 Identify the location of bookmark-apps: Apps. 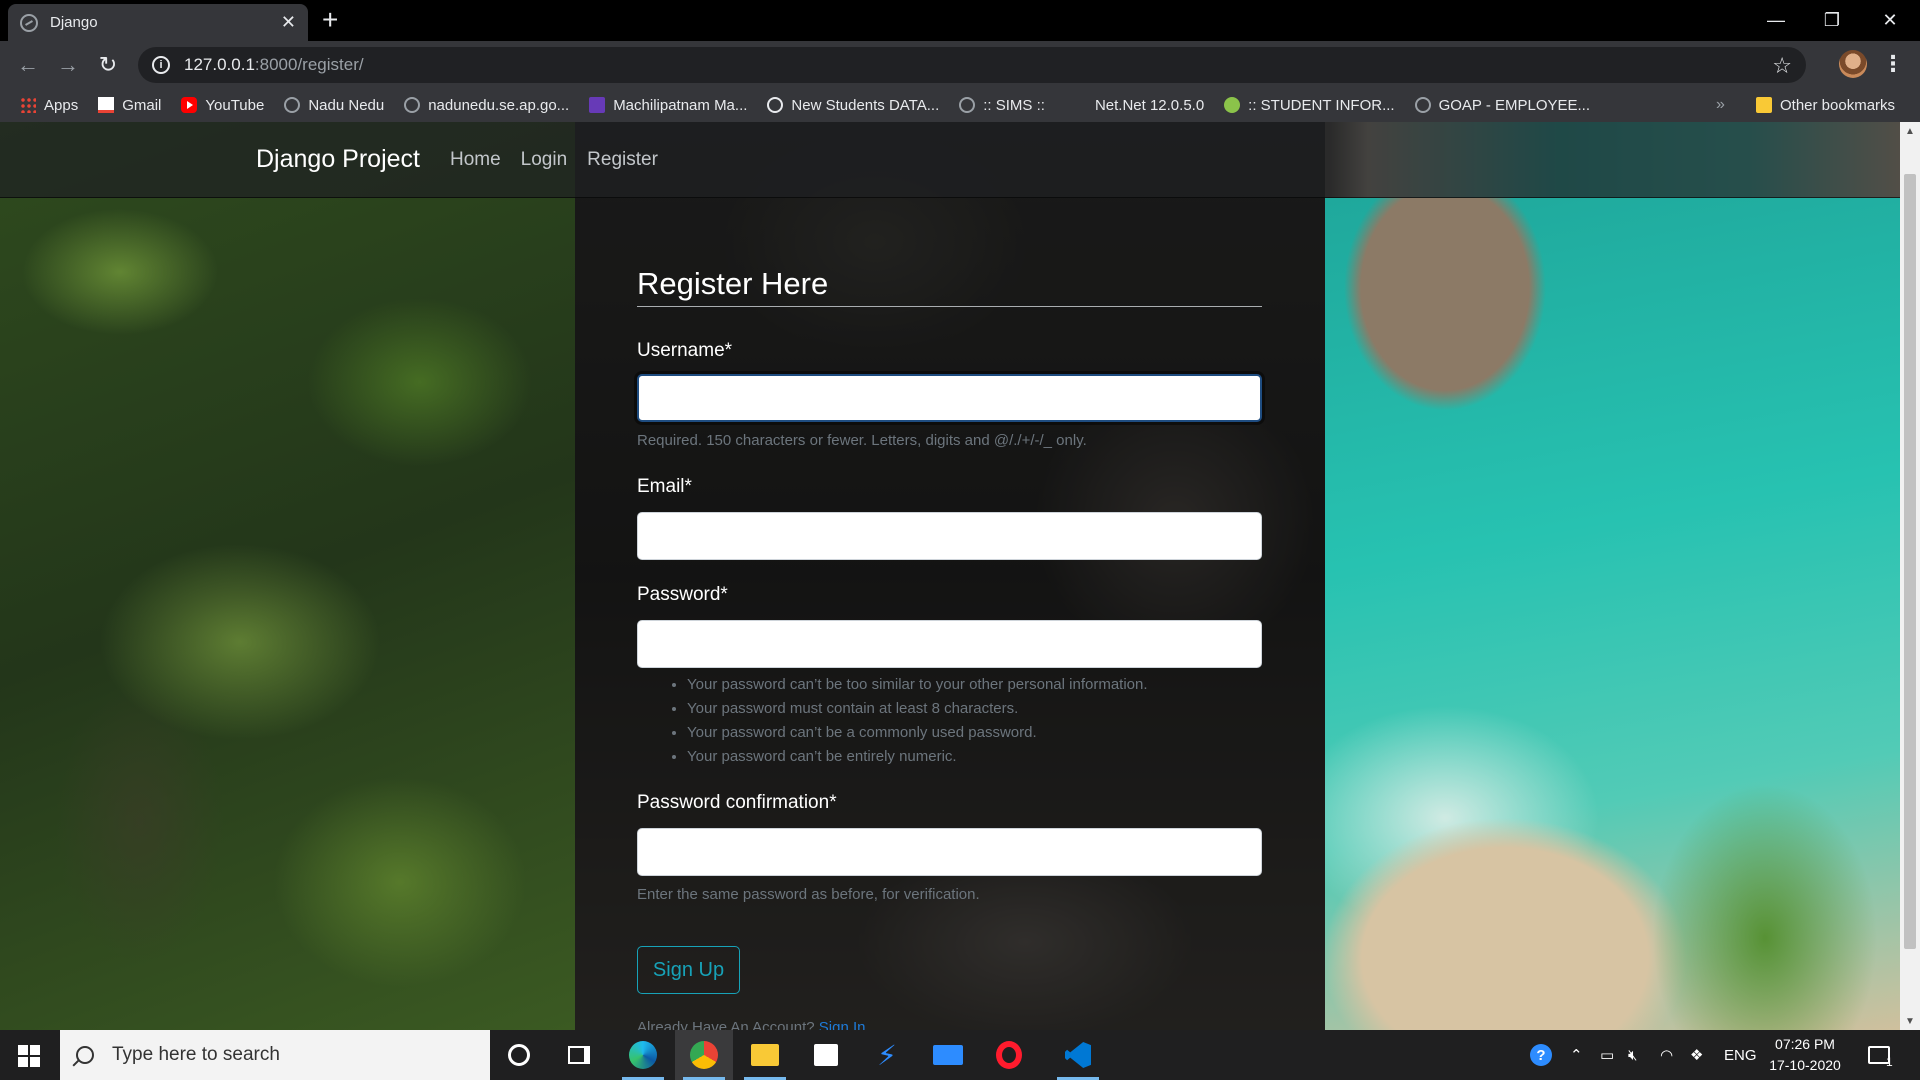
(49, 105).